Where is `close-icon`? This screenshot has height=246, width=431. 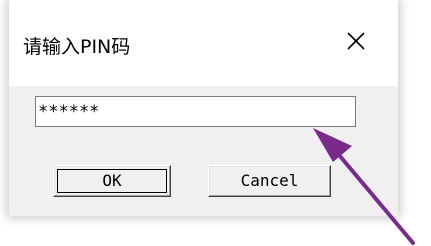
close-icon is located at coordinates (356, 41).